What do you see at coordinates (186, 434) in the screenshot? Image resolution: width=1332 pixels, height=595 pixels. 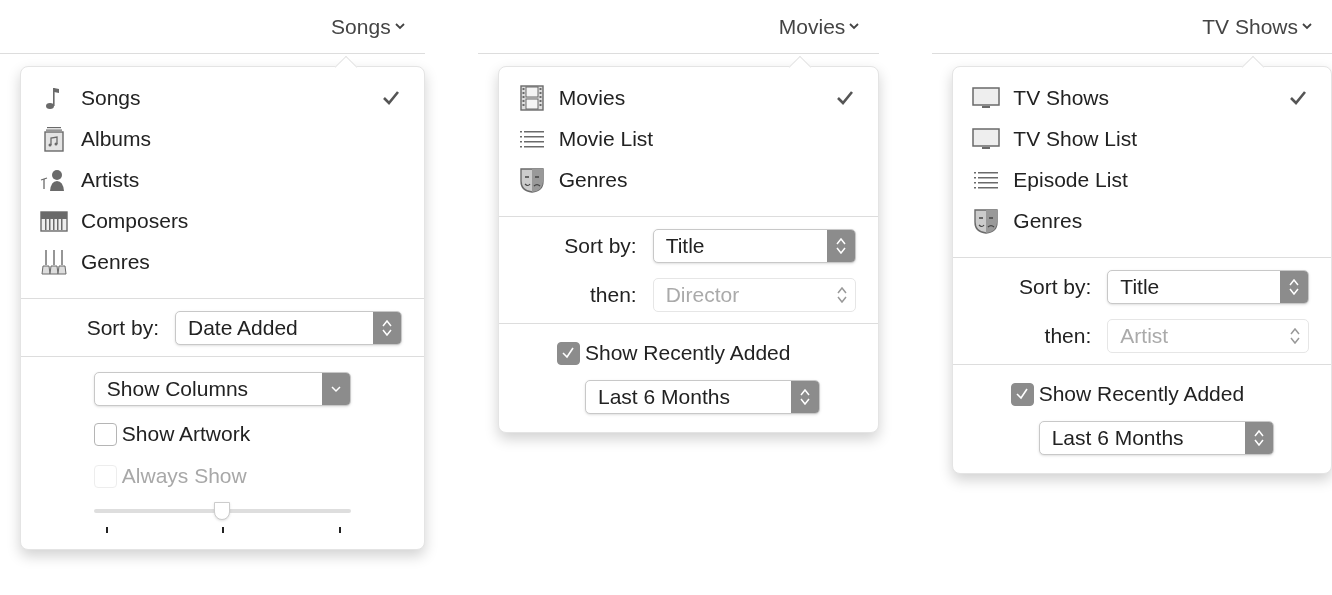 I see `checkbox-label: Show Artwork` at bounding box center [186, 434].